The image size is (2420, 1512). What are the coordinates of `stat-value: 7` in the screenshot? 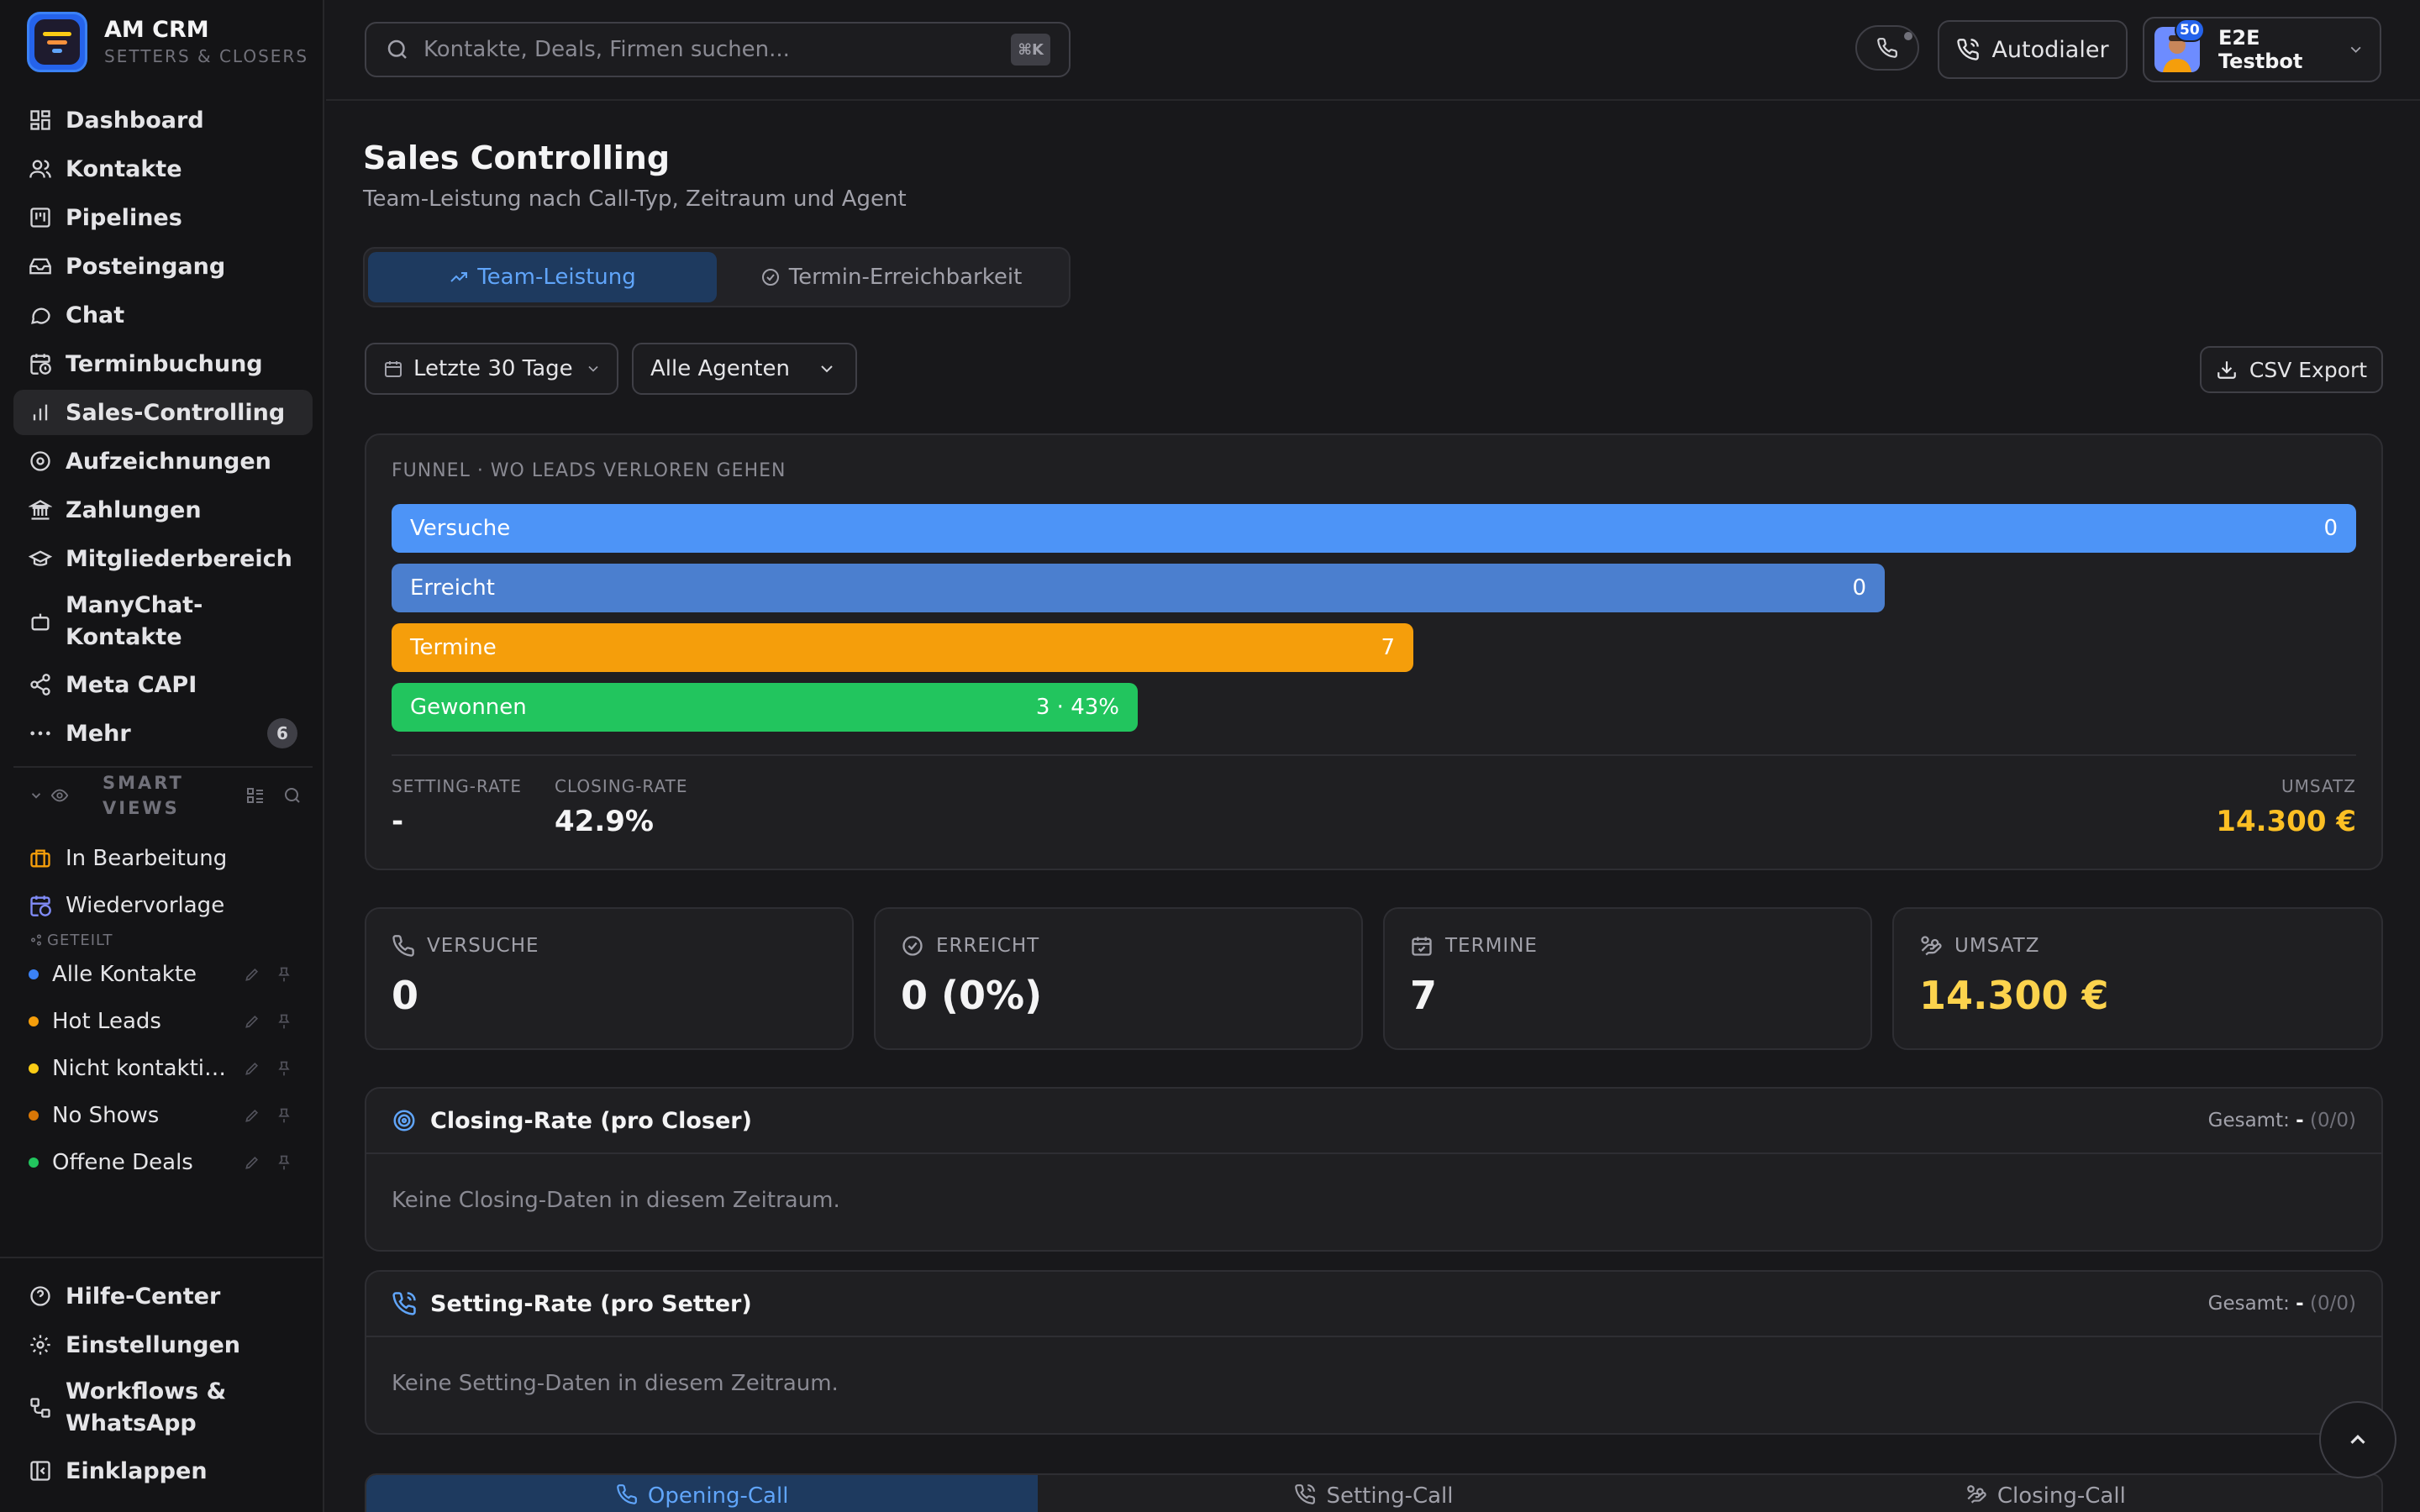 It's located at (1424, 995).